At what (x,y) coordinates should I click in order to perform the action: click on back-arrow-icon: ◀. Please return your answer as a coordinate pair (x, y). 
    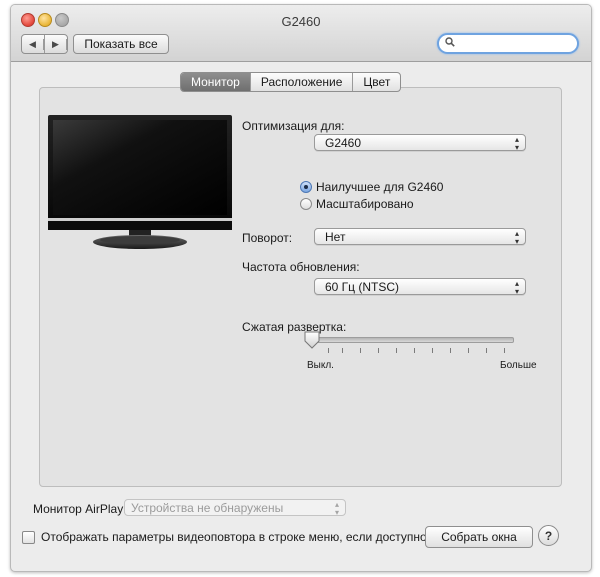
    Looking at the image, I should click on (33, 44).